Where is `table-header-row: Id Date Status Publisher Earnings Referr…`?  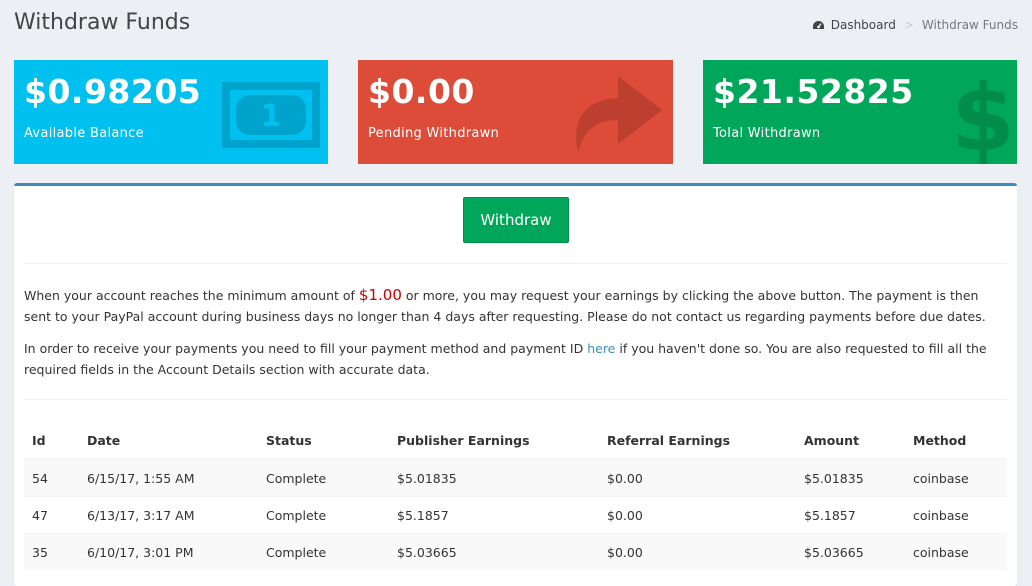 table-header-row: Id Date Status Publisher Earnings Referr… is located at coordinates (515, 441).